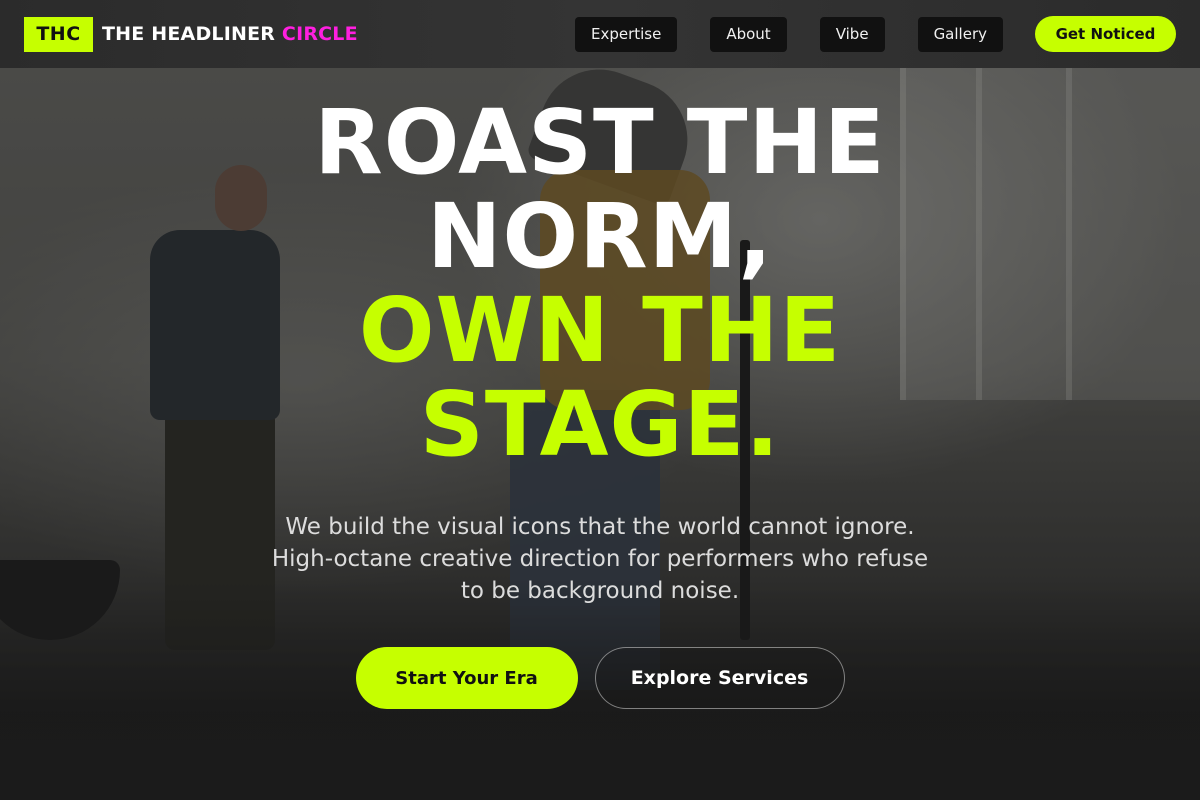 The image size is (1200, 800). I want to click on headline-line-1: ROAST THE, so click(600, 142).